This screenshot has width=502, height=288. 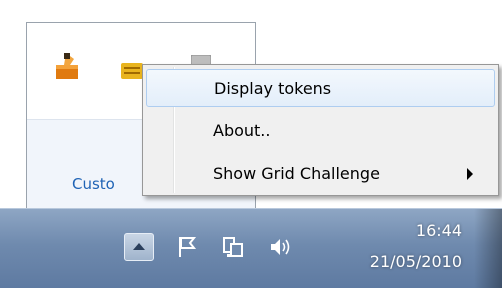 I want to click on menu-item-show-grid-challenge: Show Grid Challenge, so click(x=320, y=174).